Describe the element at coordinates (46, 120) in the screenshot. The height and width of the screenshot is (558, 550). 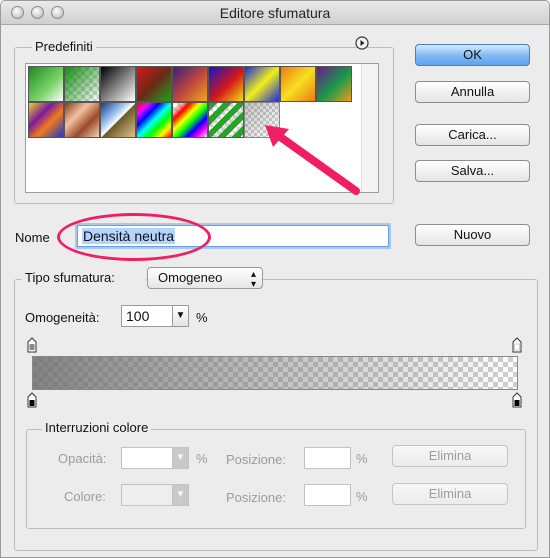
I see `swatch-yellow-violet-orange-blue` at that location.